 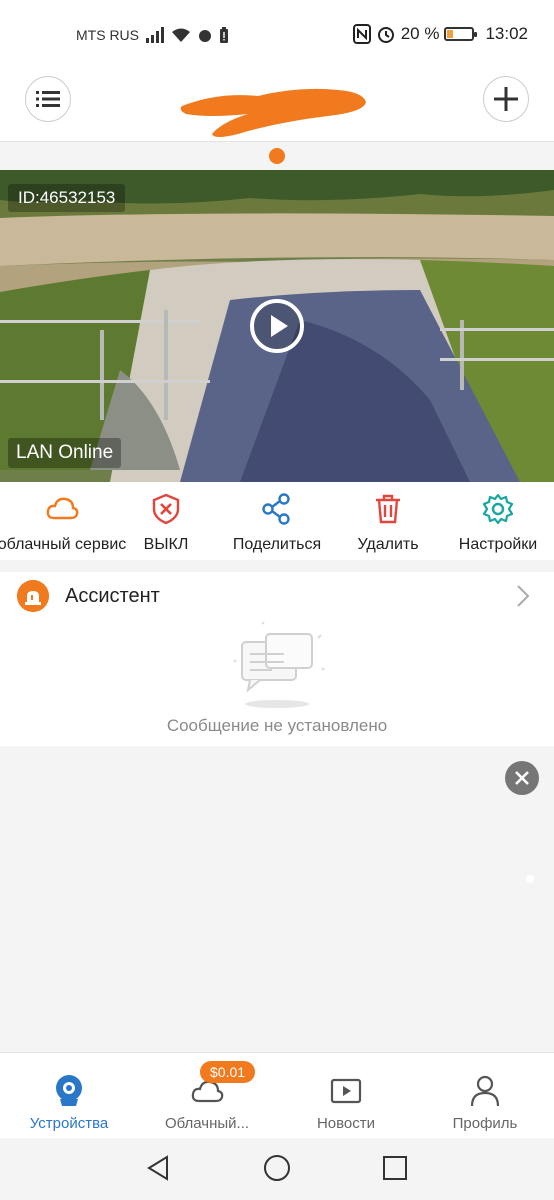 I want to click on action-label: ВЫКЛ, so click(x=166, y=544).